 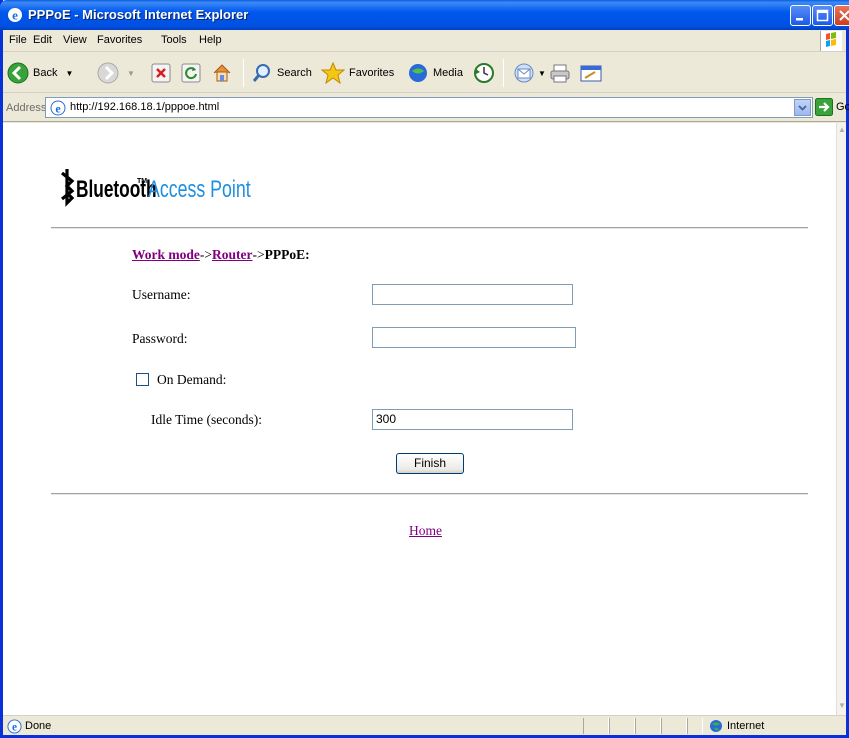 What do you see at coordinates (716, 726) in the screenshot?
I see `globe-icon` at bounding box center [716, 726].